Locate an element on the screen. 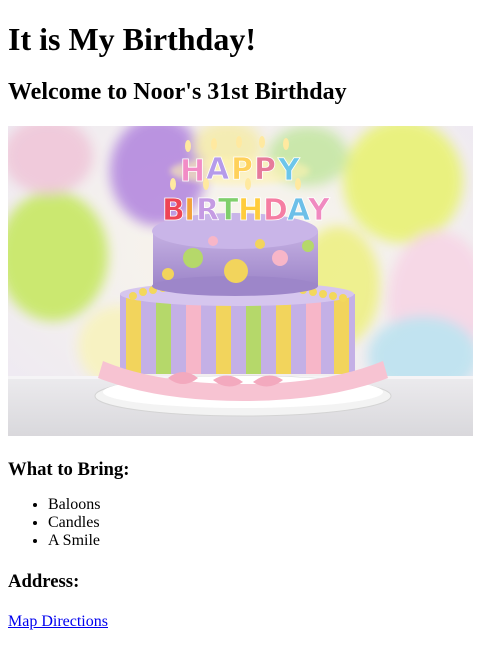  list-item: A Smile is located at coordinates (270, 541).